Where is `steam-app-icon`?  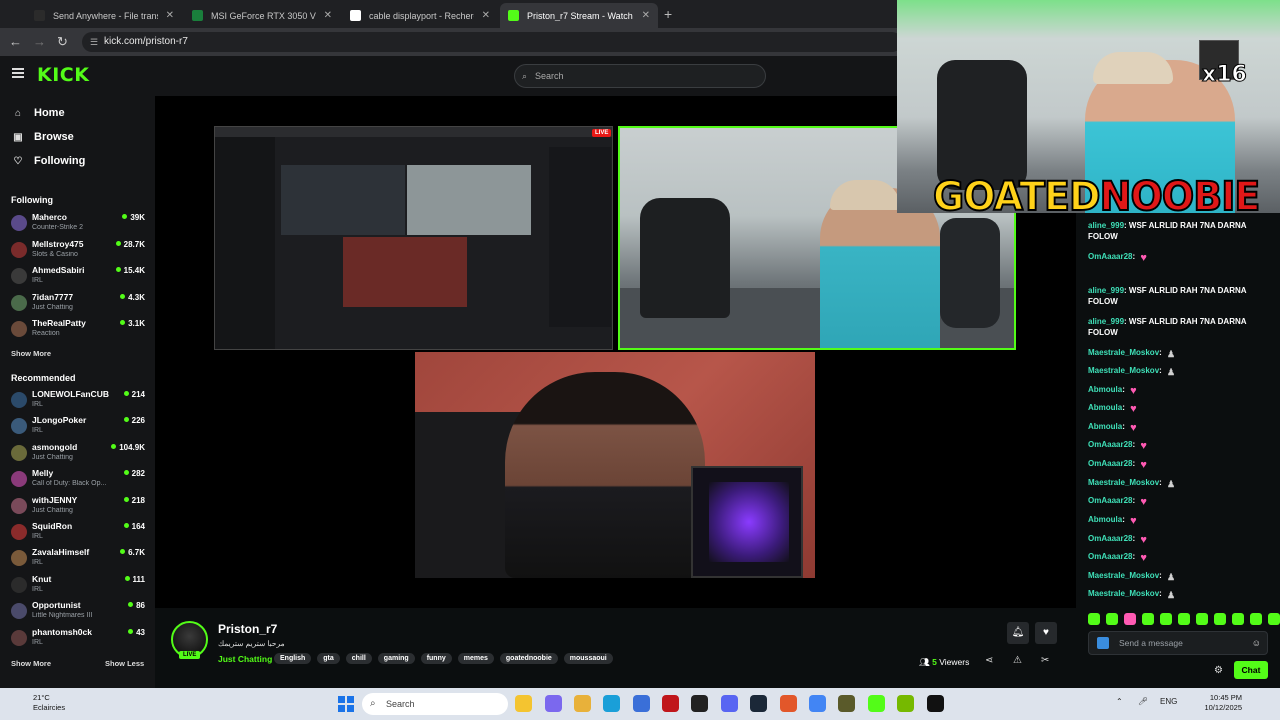
steam-app-icon is located at coordinates (758, 703).